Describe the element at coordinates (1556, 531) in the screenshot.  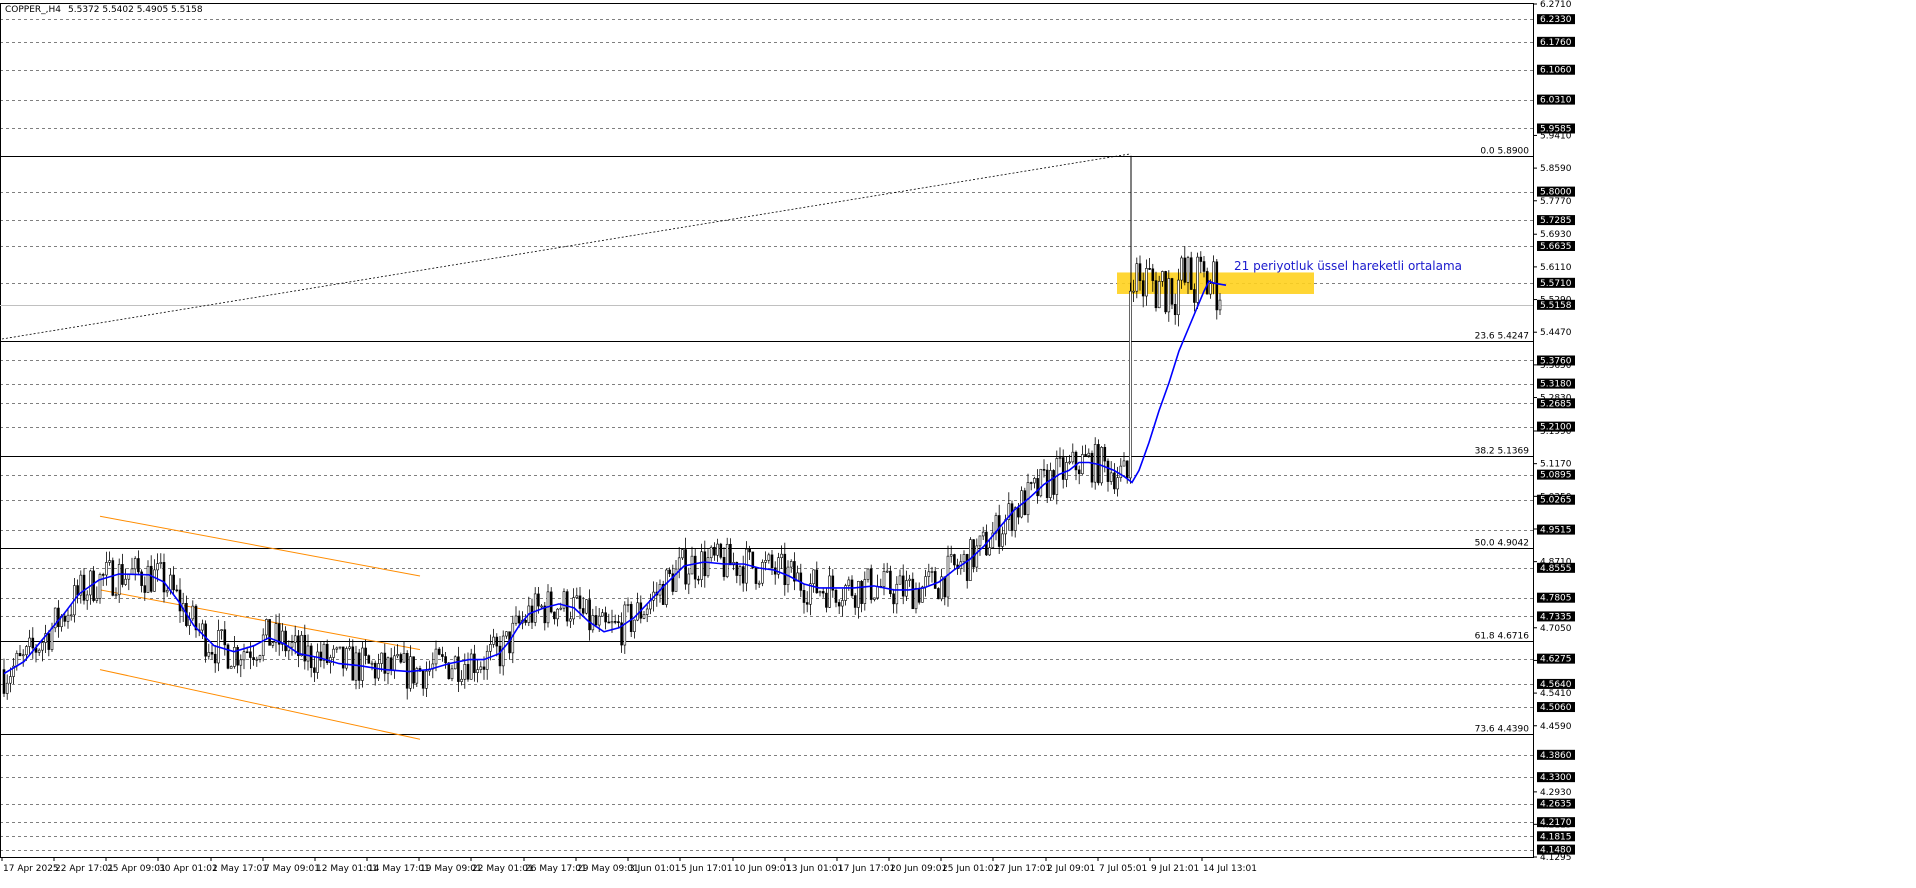
I see `price-badge-label-16: 4.9515` at that location.